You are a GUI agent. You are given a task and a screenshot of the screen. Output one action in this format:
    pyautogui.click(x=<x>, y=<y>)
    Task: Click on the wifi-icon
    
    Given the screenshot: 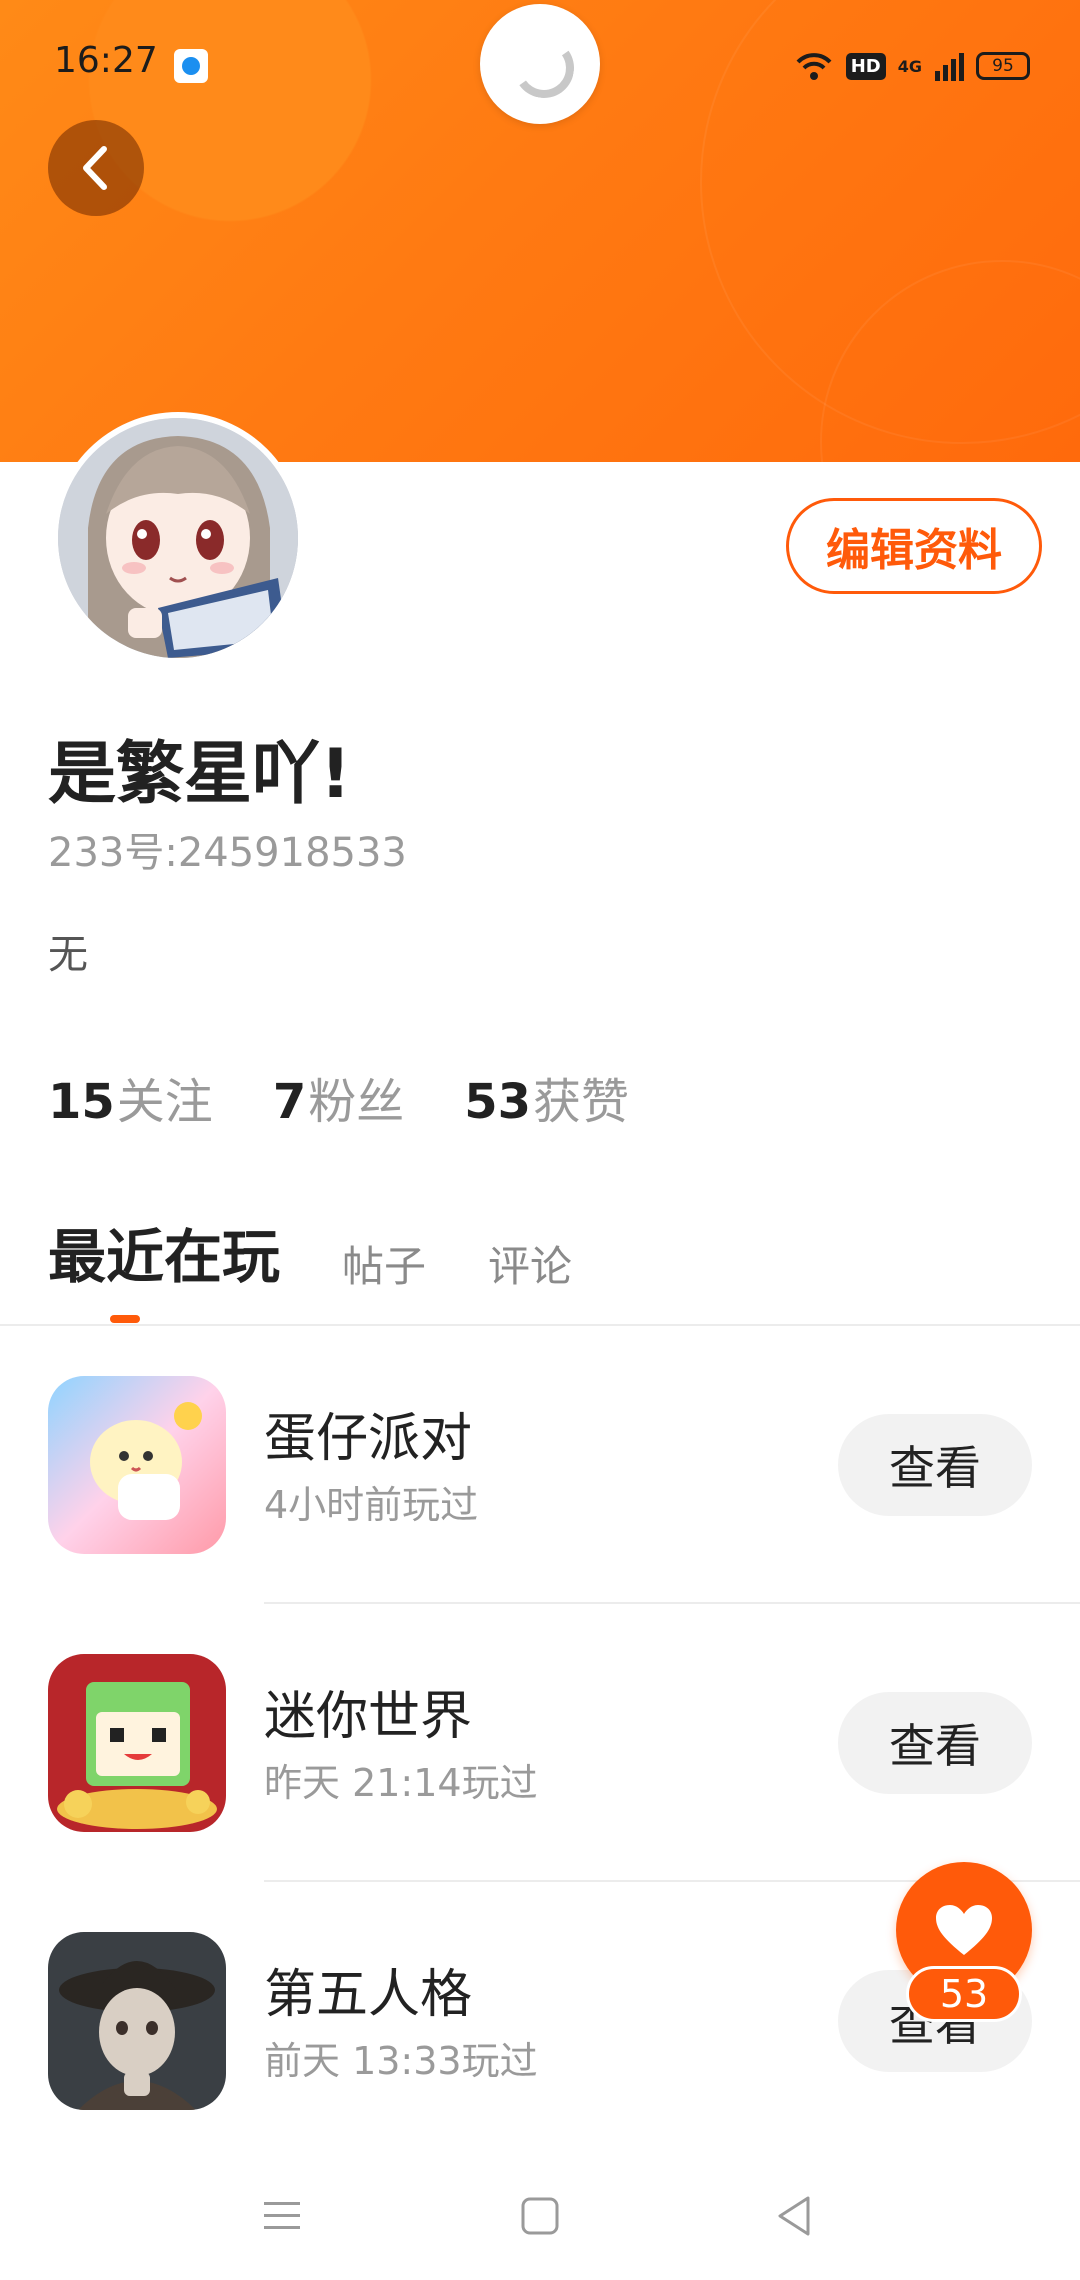 What is the action you would take?
    pyautogui.click(x=814, y=66)
    